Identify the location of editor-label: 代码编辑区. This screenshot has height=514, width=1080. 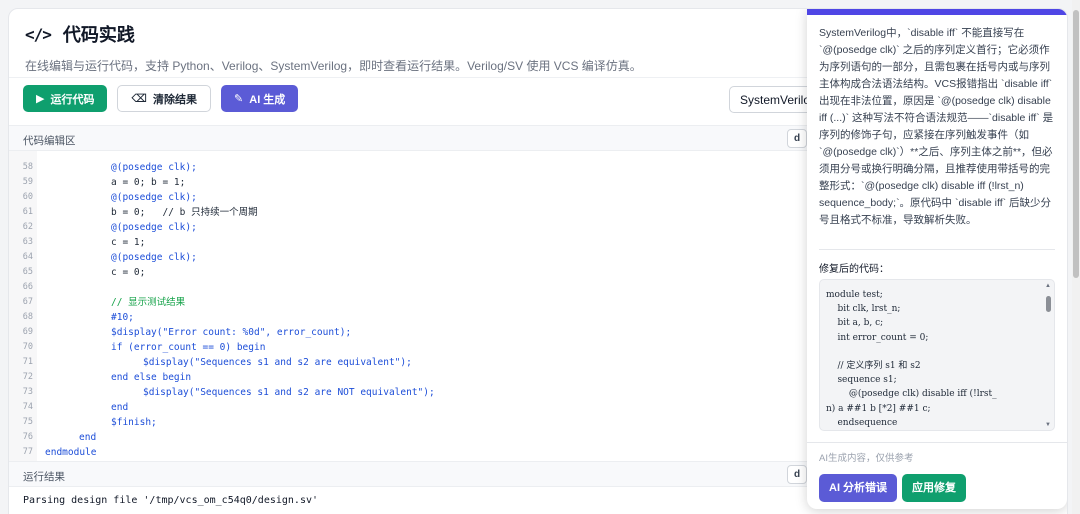
(49, 141).